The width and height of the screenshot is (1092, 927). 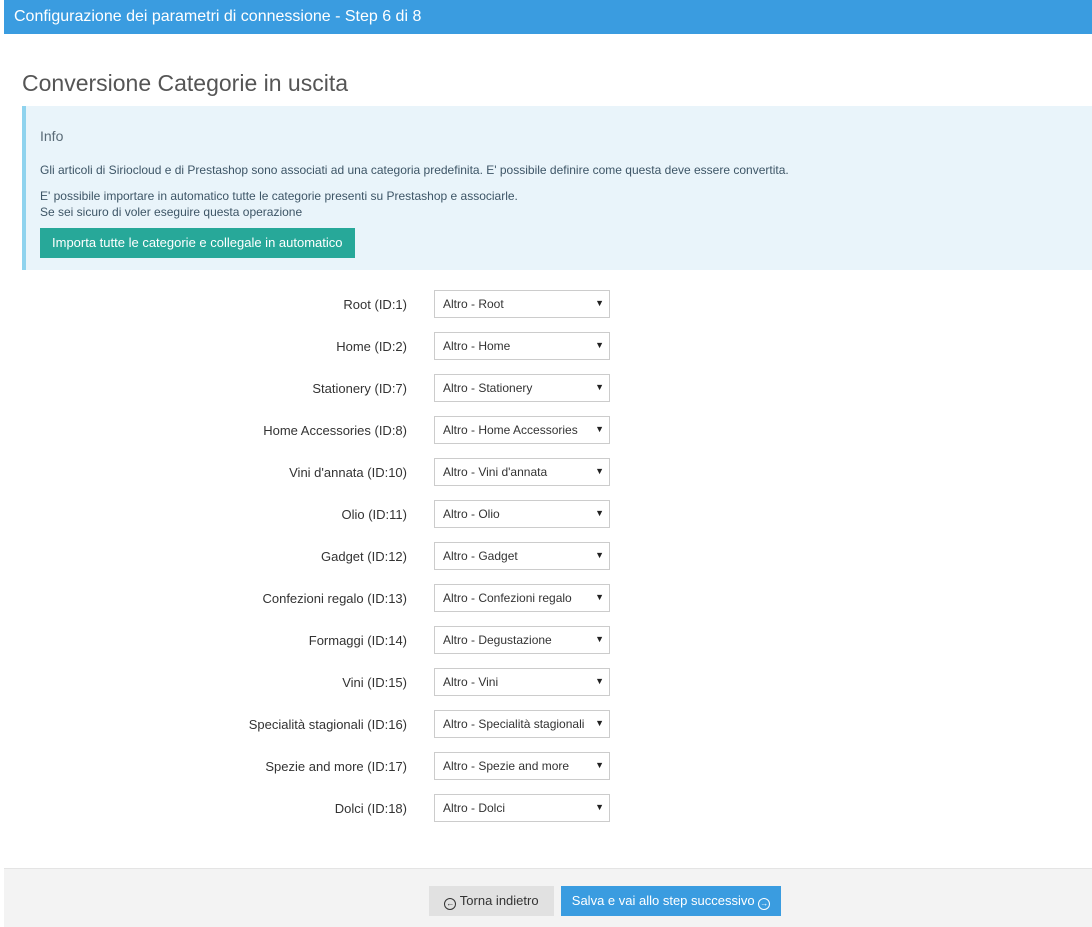 I want to click on category-label: Olio (ID:11), so click(x=374, y=514).